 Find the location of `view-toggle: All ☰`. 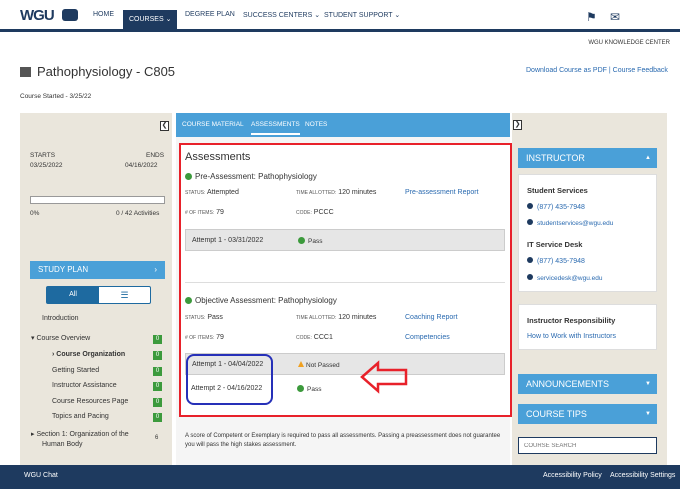

view-toggle: All ☰ is located at coordinates (98, 295).